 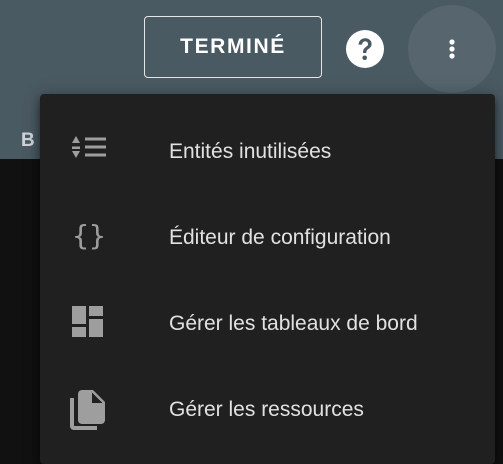 I want to click on tab-label-partial: B, so click(x=28, y=141).